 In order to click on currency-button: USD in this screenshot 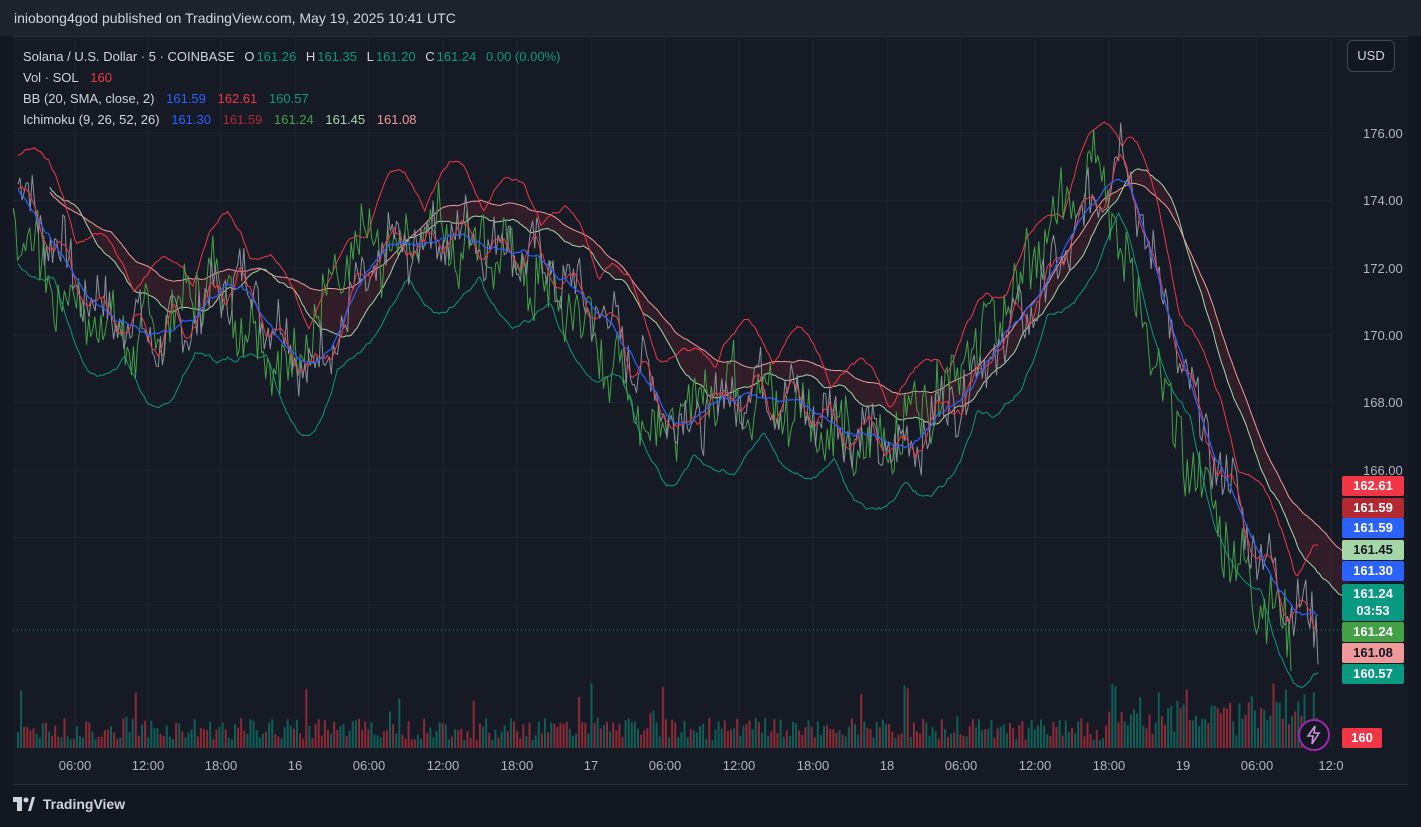, I will do `click(1371, 56)`.